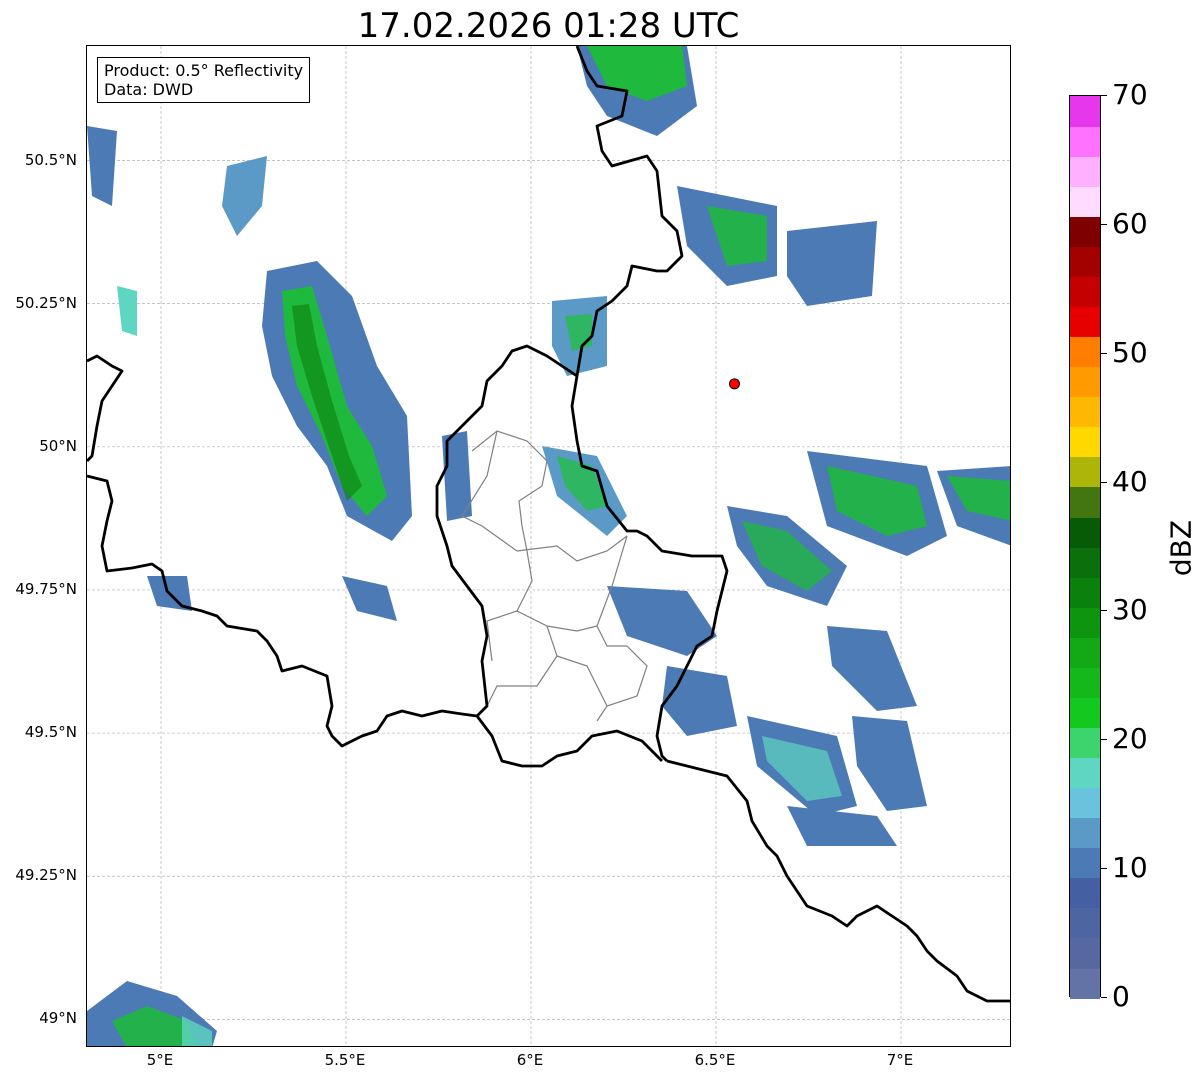 The height and width of the screenshot is (1081, 1202). Describe the element at coordinates (1130, 223) in the screenshot. I see `colorbar-tick-label: 60` at that location.